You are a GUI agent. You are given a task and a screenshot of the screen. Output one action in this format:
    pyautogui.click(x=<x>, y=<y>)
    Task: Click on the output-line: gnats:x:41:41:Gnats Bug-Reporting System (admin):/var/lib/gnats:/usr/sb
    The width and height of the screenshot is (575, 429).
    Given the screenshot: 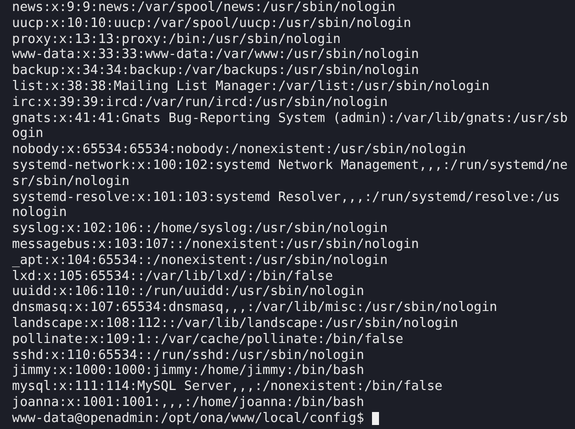 What is the action you would take?
    pyautogui.click(x=290, y=118)
    